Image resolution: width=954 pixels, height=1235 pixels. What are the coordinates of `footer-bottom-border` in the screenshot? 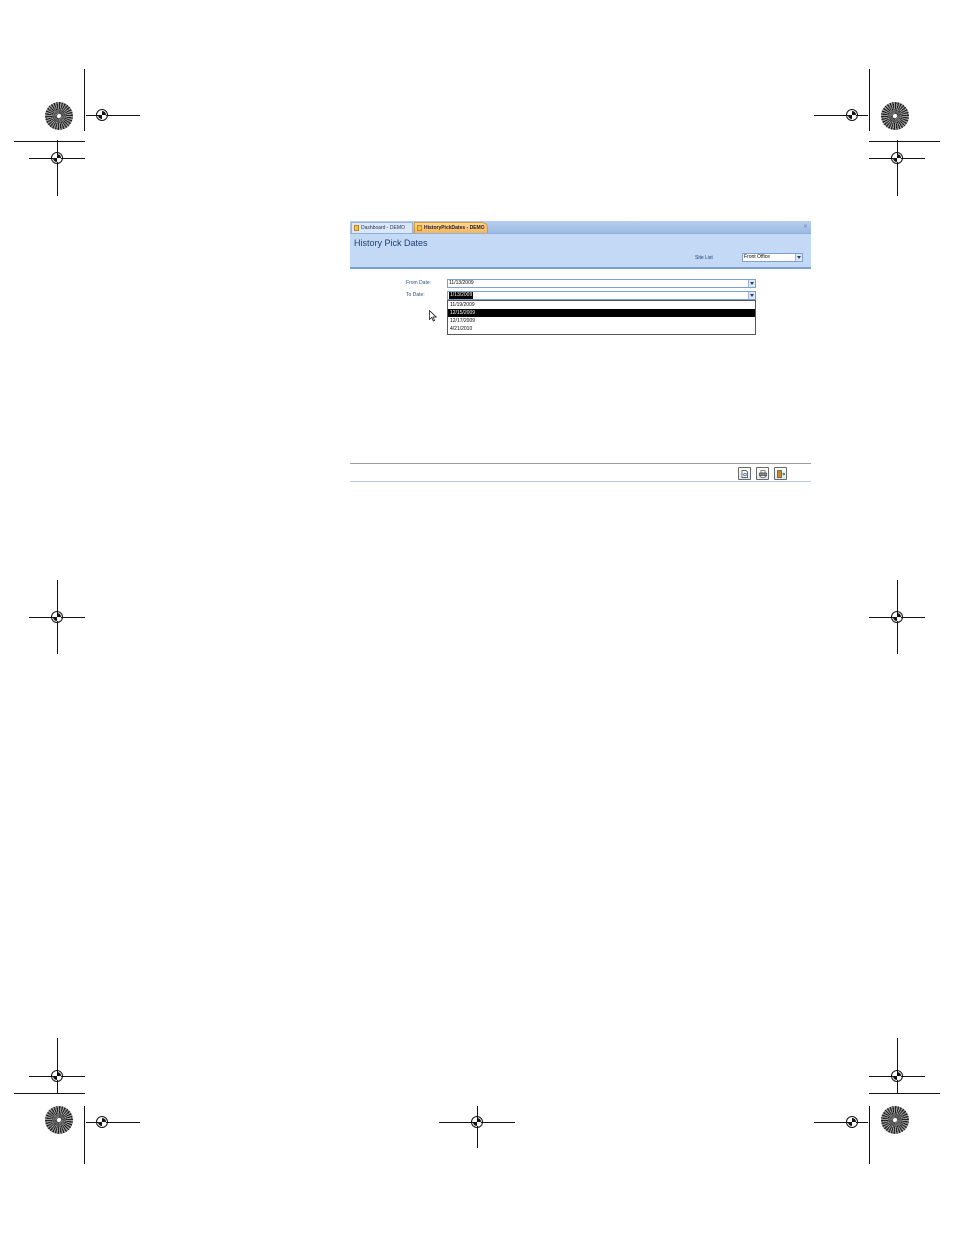 It's located at (580, 481).